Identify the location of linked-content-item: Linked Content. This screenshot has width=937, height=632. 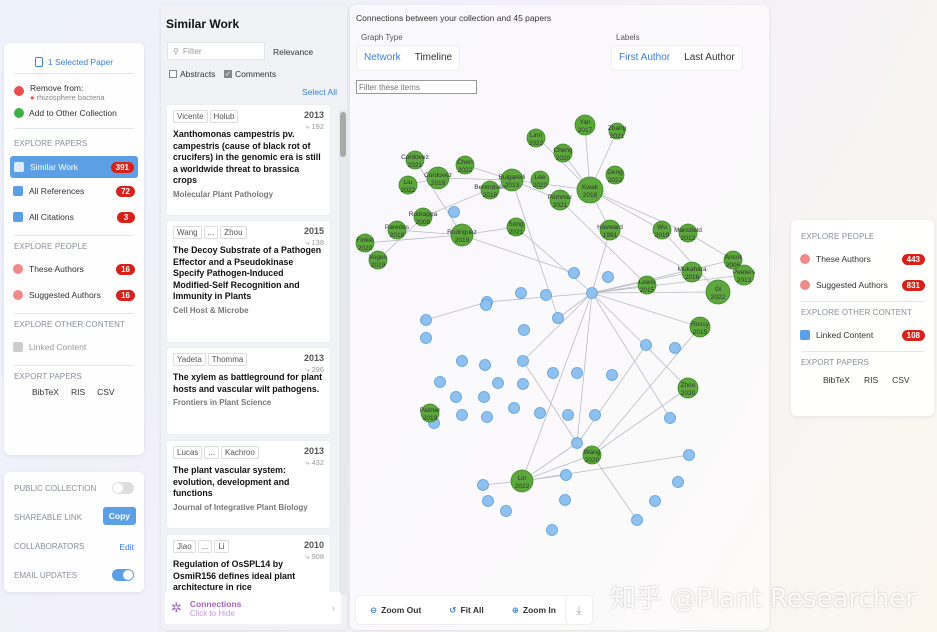
(74, 347).